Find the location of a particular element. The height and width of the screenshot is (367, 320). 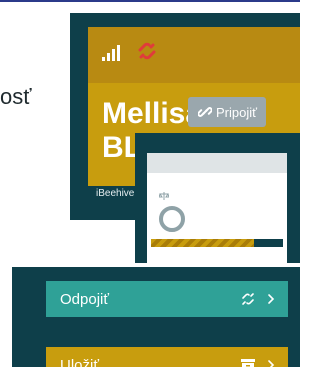

archive-icon is located at coordinates (248, 363).